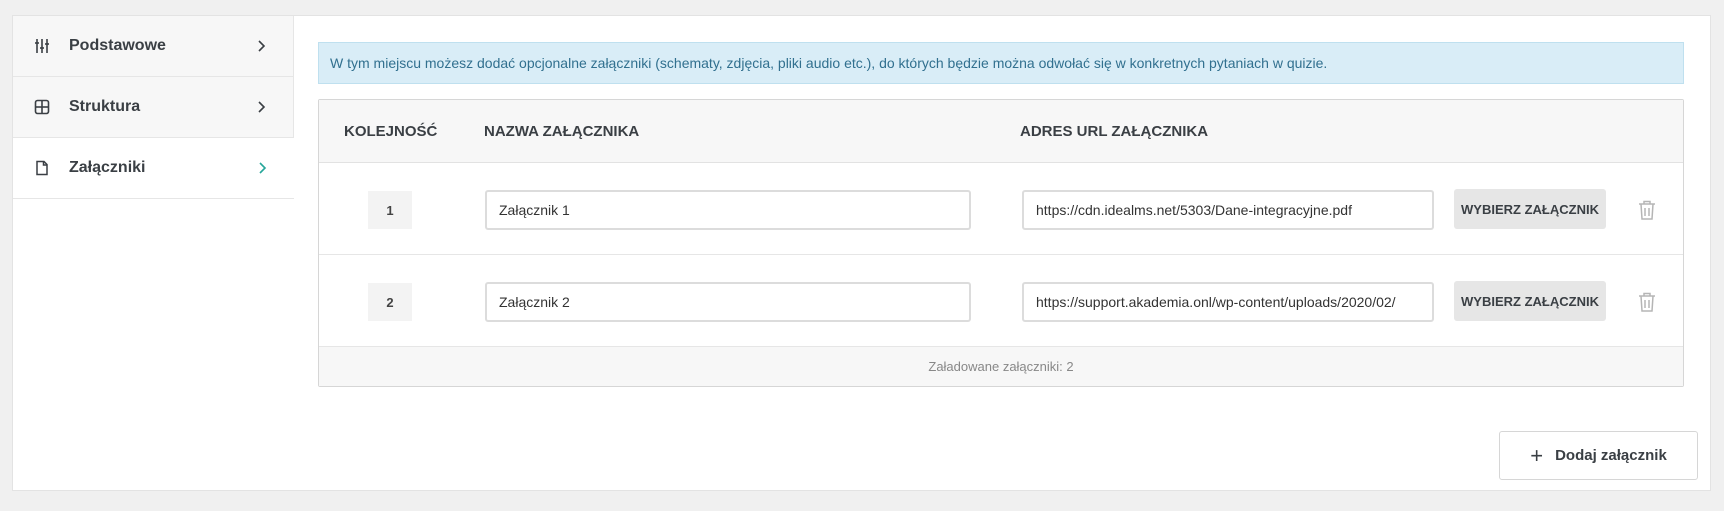 The width and height of the screenshot is (1724, 511). I want to click on file-icon, so click(42, 168).